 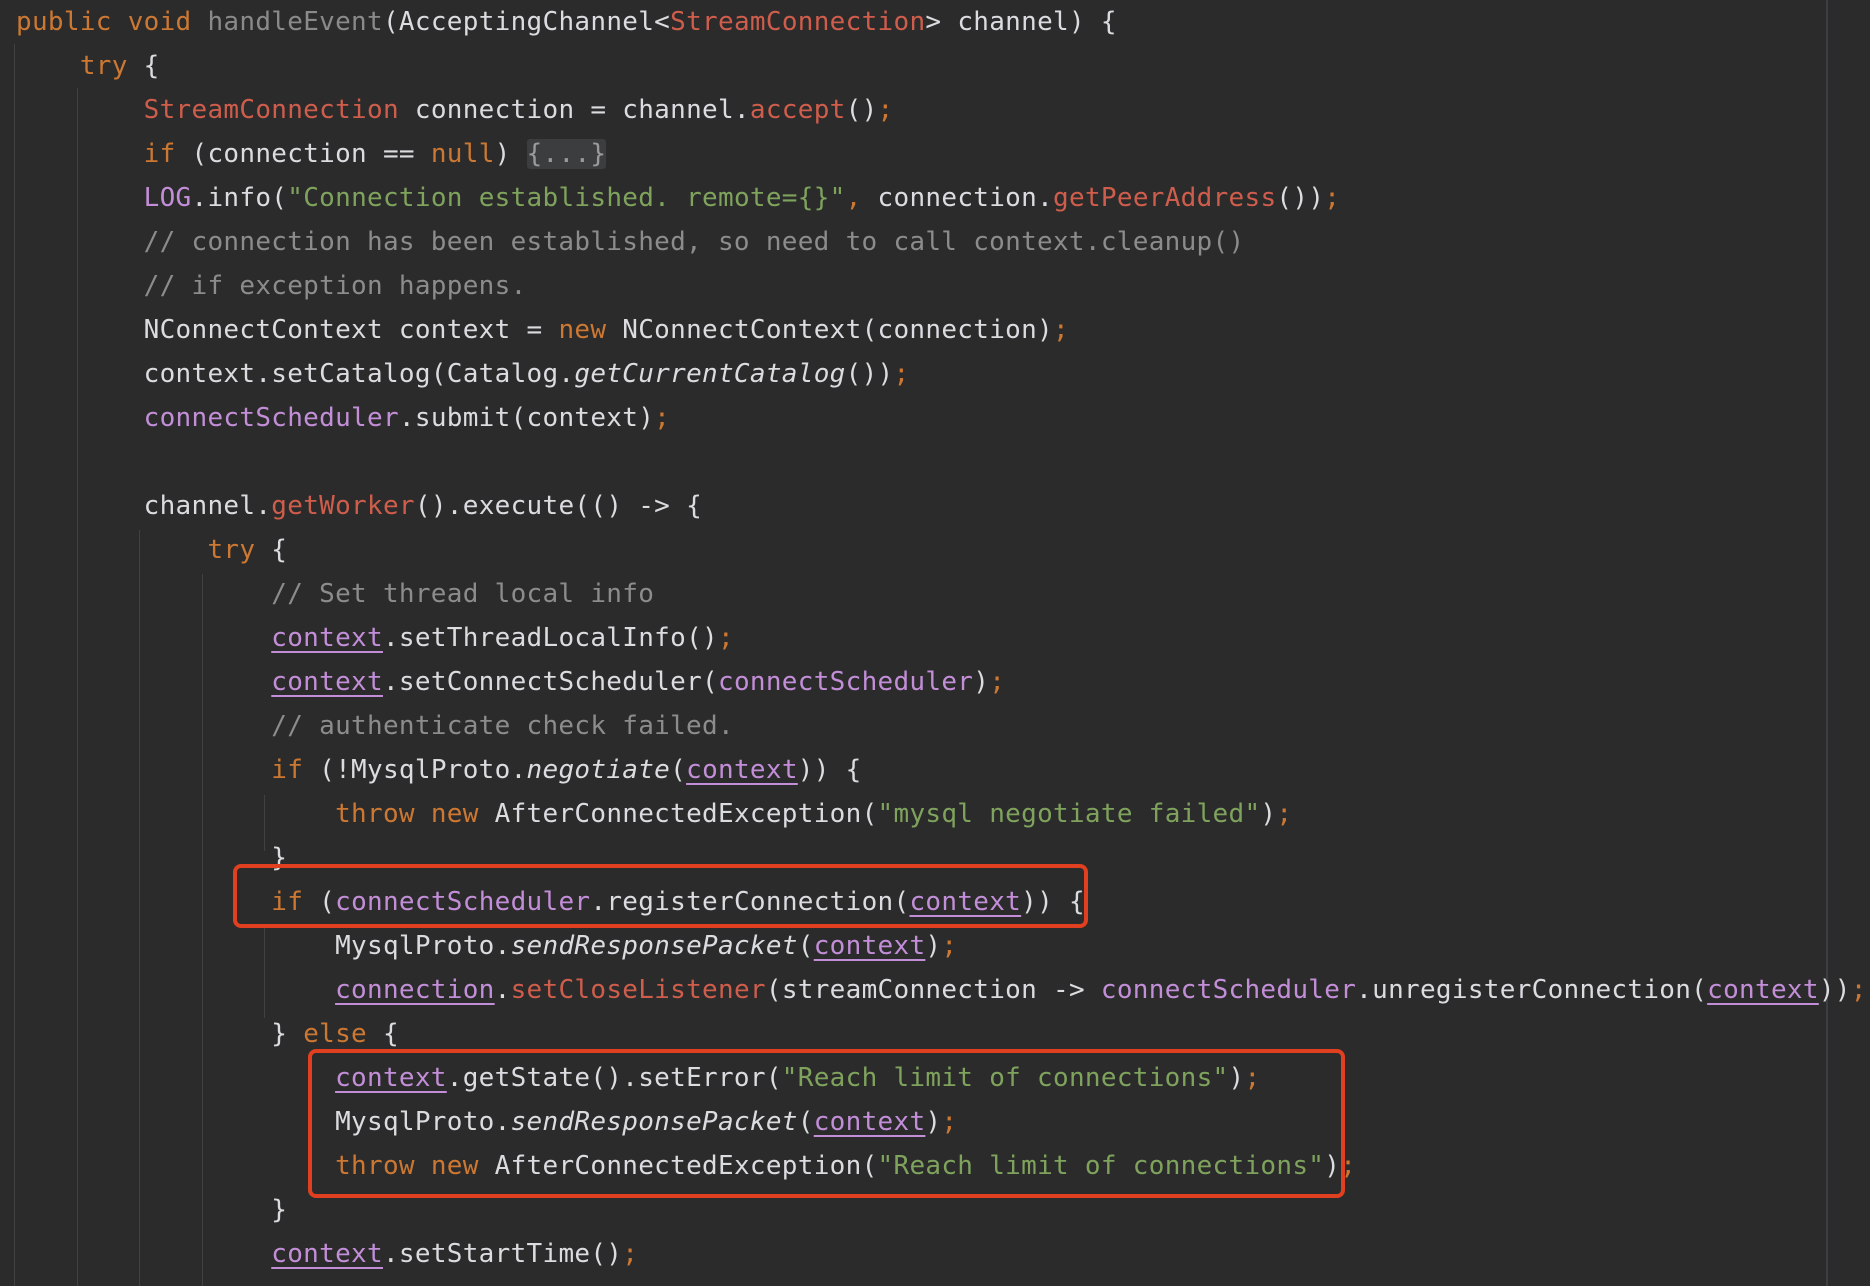 I want to click on code-token: // authenticate check failed., so click(x=502, y=726).